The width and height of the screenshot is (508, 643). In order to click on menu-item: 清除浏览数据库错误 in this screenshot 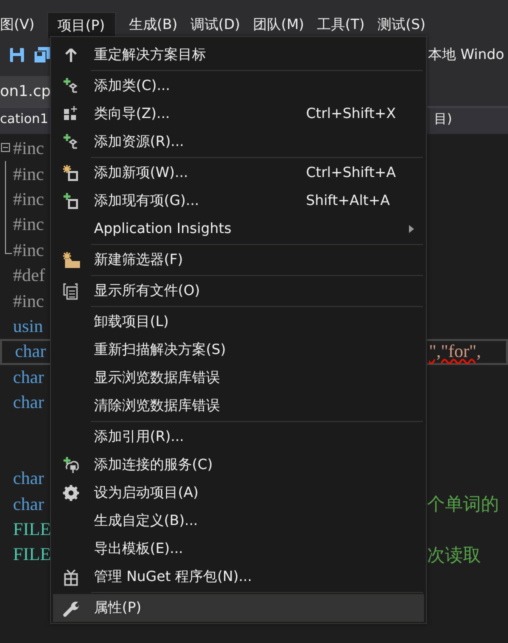, I will do `click(238, 406)`.